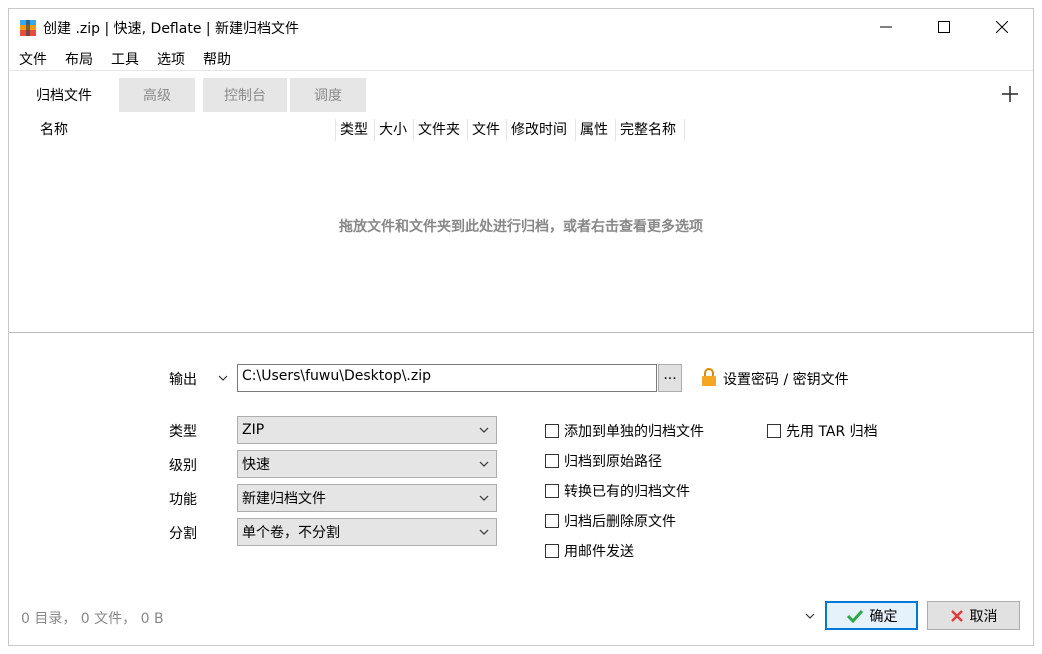 The image size is (1042, 654). Describe the element at coordinates (157, 95) in the screenshot. I see `tab-advanced: 高级` at that location.